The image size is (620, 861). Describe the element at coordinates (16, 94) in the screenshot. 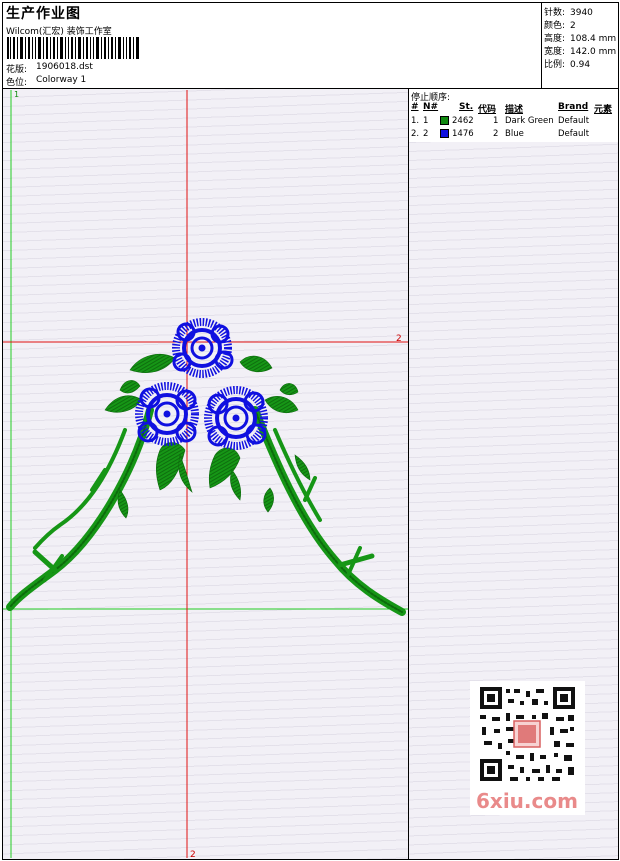

I see `guide-marker-top: 1` at that location.